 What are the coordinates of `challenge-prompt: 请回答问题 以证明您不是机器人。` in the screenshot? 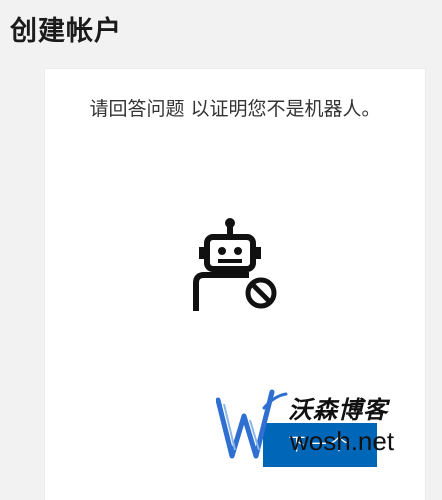 It's located at (235, 109).